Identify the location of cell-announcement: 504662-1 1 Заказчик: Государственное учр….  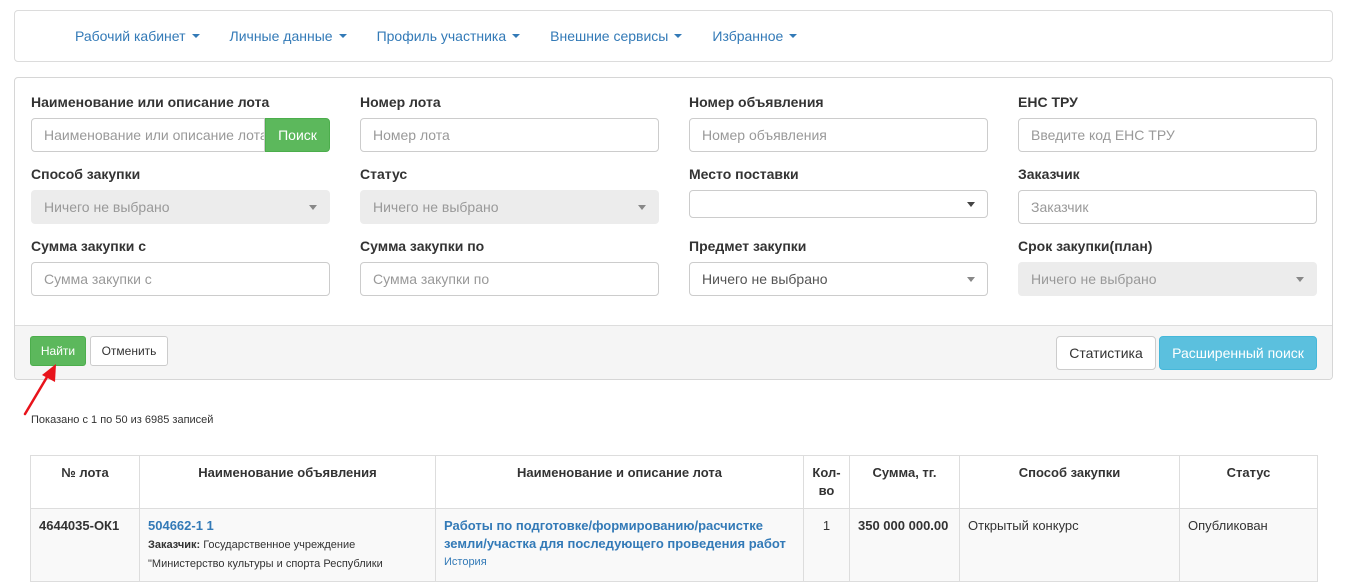
(287, 545).